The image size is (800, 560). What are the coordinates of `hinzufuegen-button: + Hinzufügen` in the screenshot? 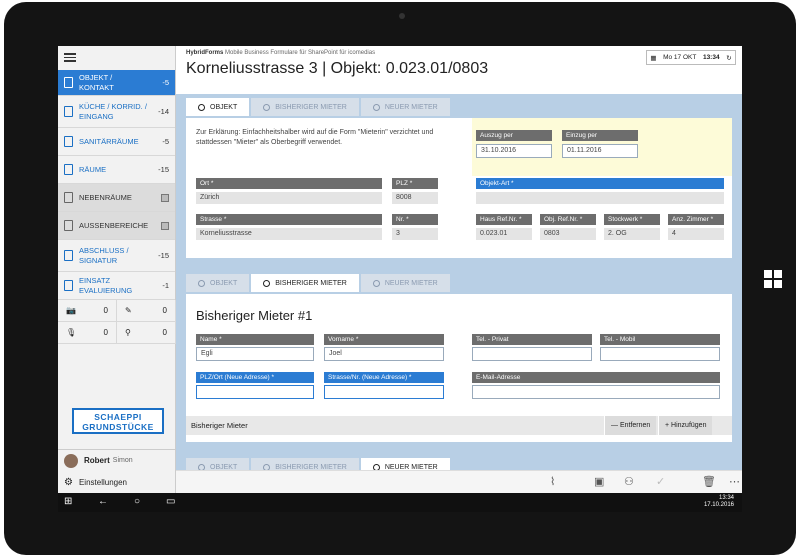 It's located at (685, 425).